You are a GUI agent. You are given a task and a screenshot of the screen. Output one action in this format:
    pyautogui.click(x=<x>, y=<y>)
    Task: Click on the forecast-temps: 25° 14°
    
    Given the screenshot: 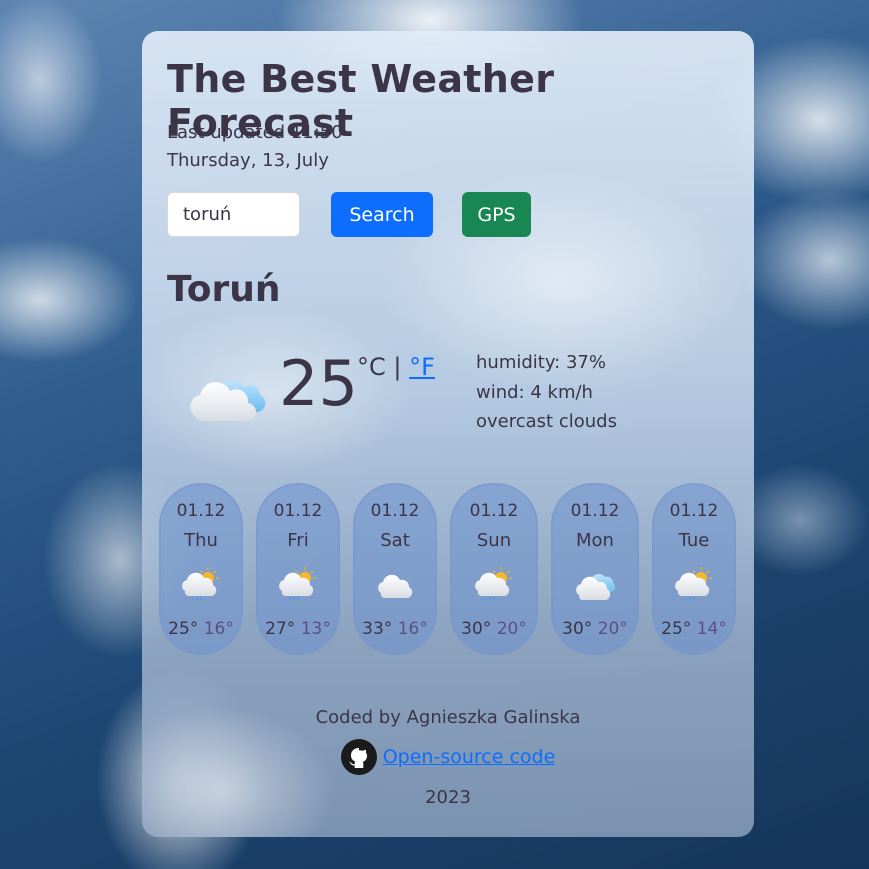 What is the action you would take?
    pyautogui.click(x=694, y=629)
    